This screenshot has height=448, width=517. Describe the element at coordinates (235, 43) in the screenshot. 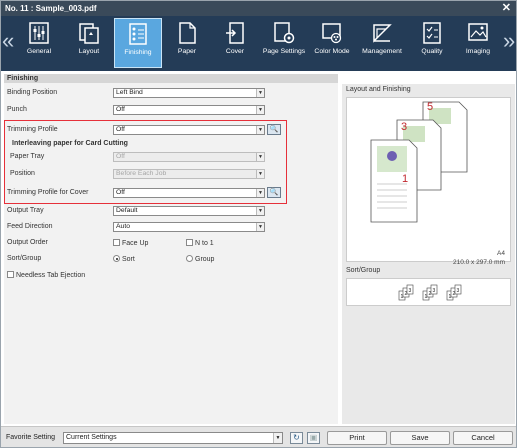

I see `tab-cover: Cover` at that location.